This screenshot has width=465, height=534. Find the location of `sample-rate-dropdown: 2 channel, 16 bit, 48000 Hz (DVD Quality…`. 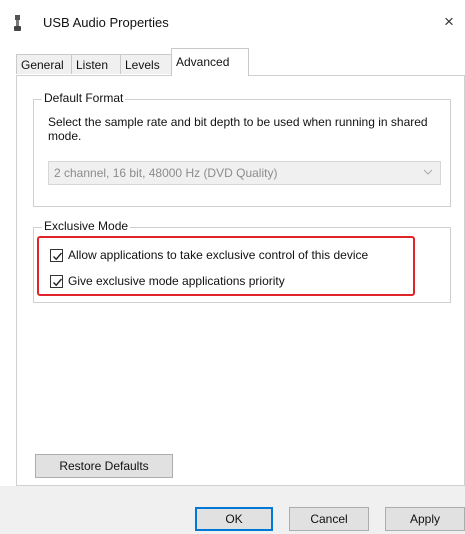

sample-rate-dropdown: 2 channel, 16 bit, 48000 Hz (DVD Quality… is located at coordinates (244, 173).